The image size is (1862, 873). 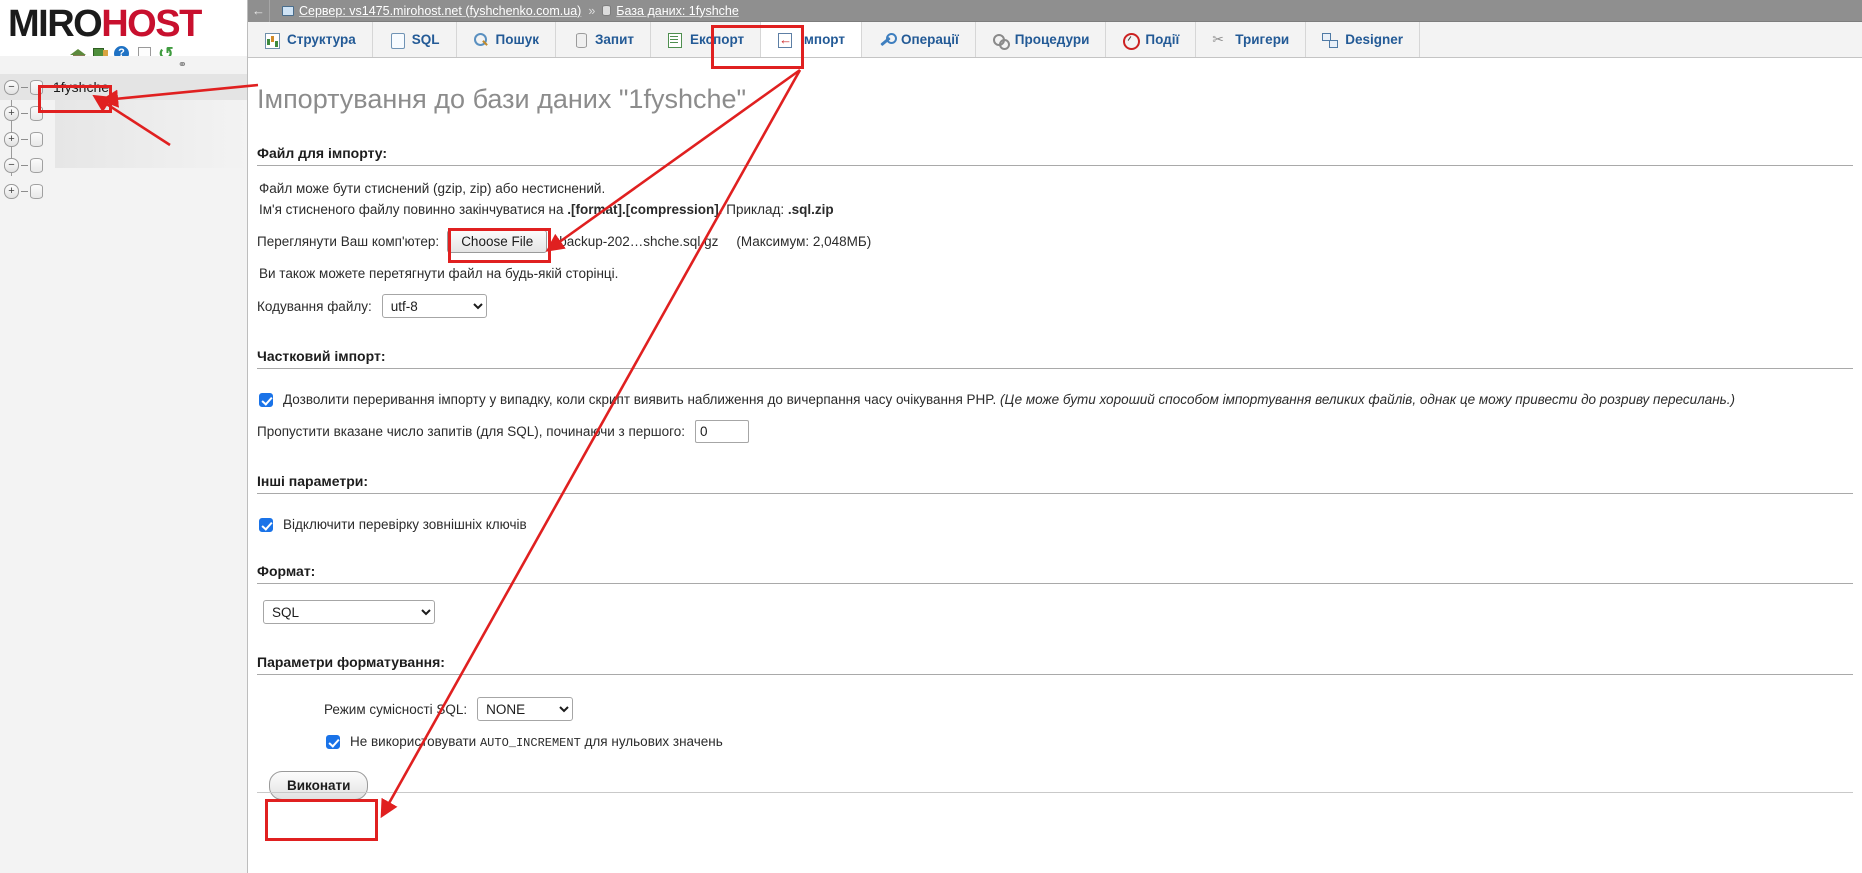 I want to click on import-tab-highlight, so click(x=757, y=47).